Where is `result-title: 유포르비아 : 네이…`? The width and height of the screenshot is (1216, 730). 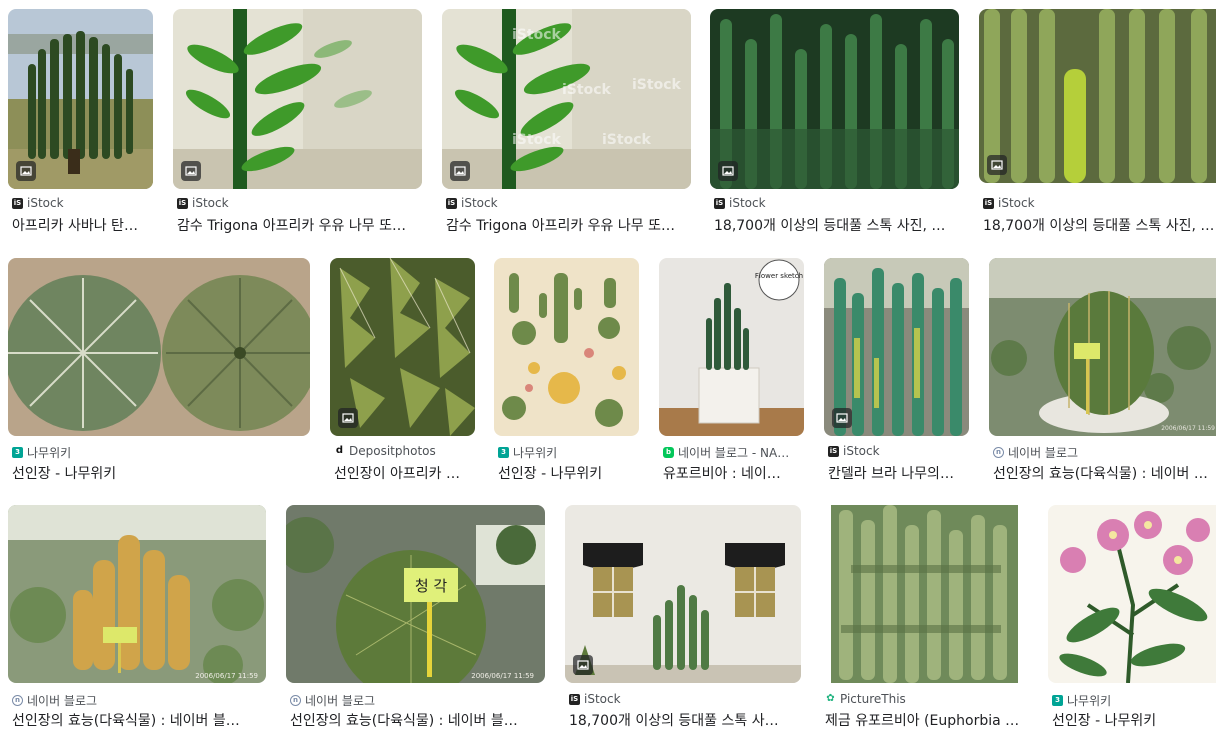
result-title: 유포르비아 : 네이… is located at coordinates (734, 473).